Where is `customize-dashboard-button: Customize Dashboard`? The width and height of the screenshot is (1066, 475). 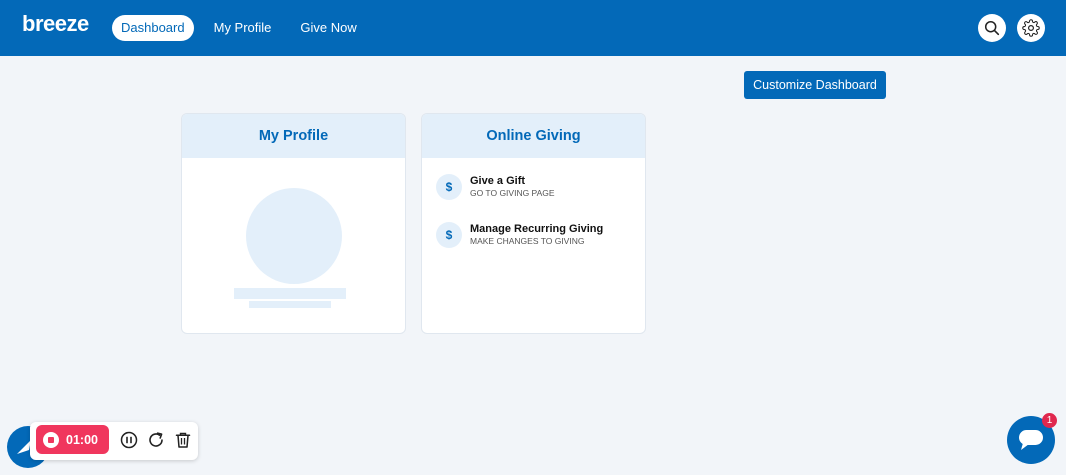
customize-dashboard-button: Customize Dashboard is located at coordinates (815, 85).